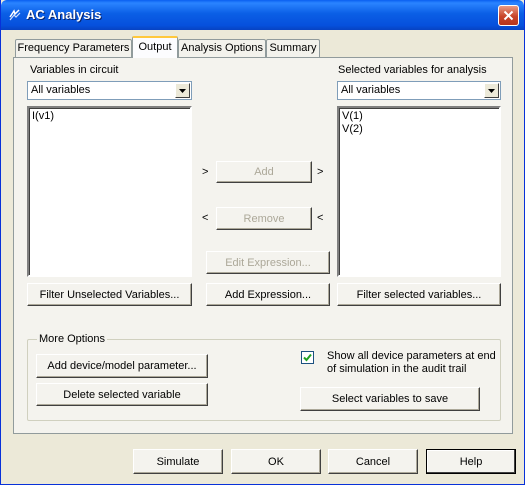  What do you see at coordinates (61, 90) in the screenshot?
I see `left-filter-value: All variables` at bounding box center [61, 90].